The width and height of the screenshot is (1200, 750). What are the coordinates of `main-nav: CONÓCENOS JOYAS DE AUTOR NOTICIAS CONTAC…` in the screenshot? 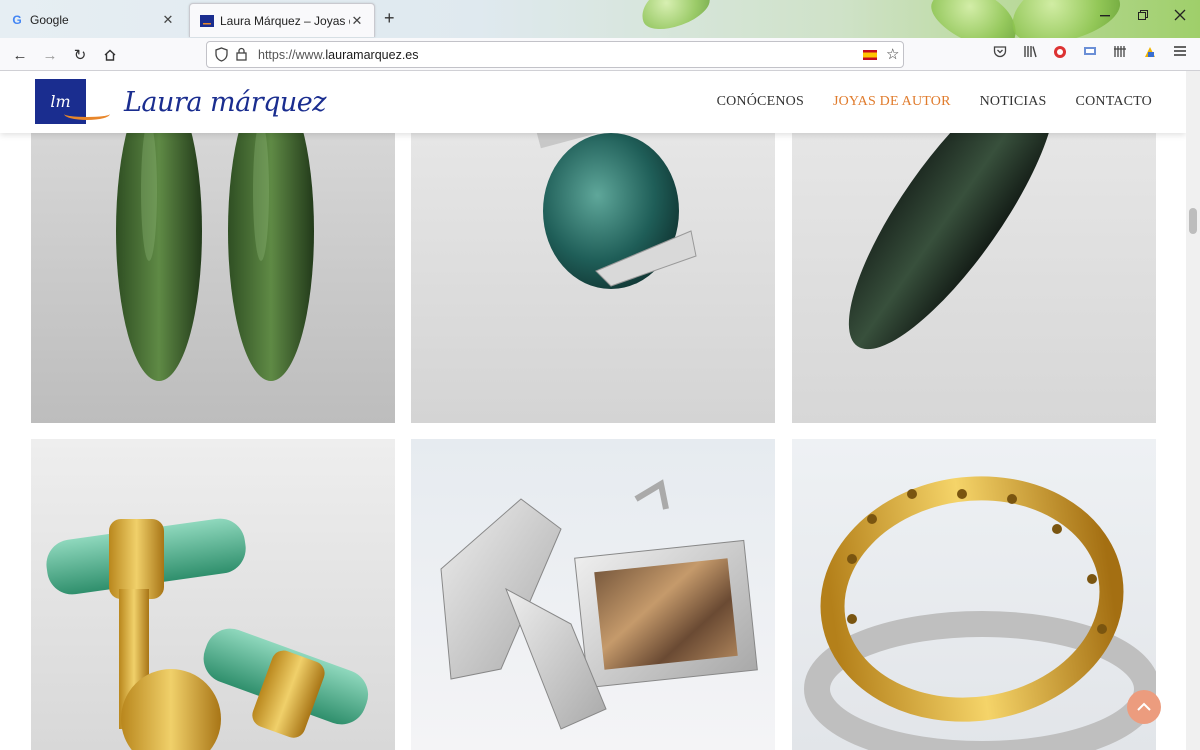 It's located at (934, 102).